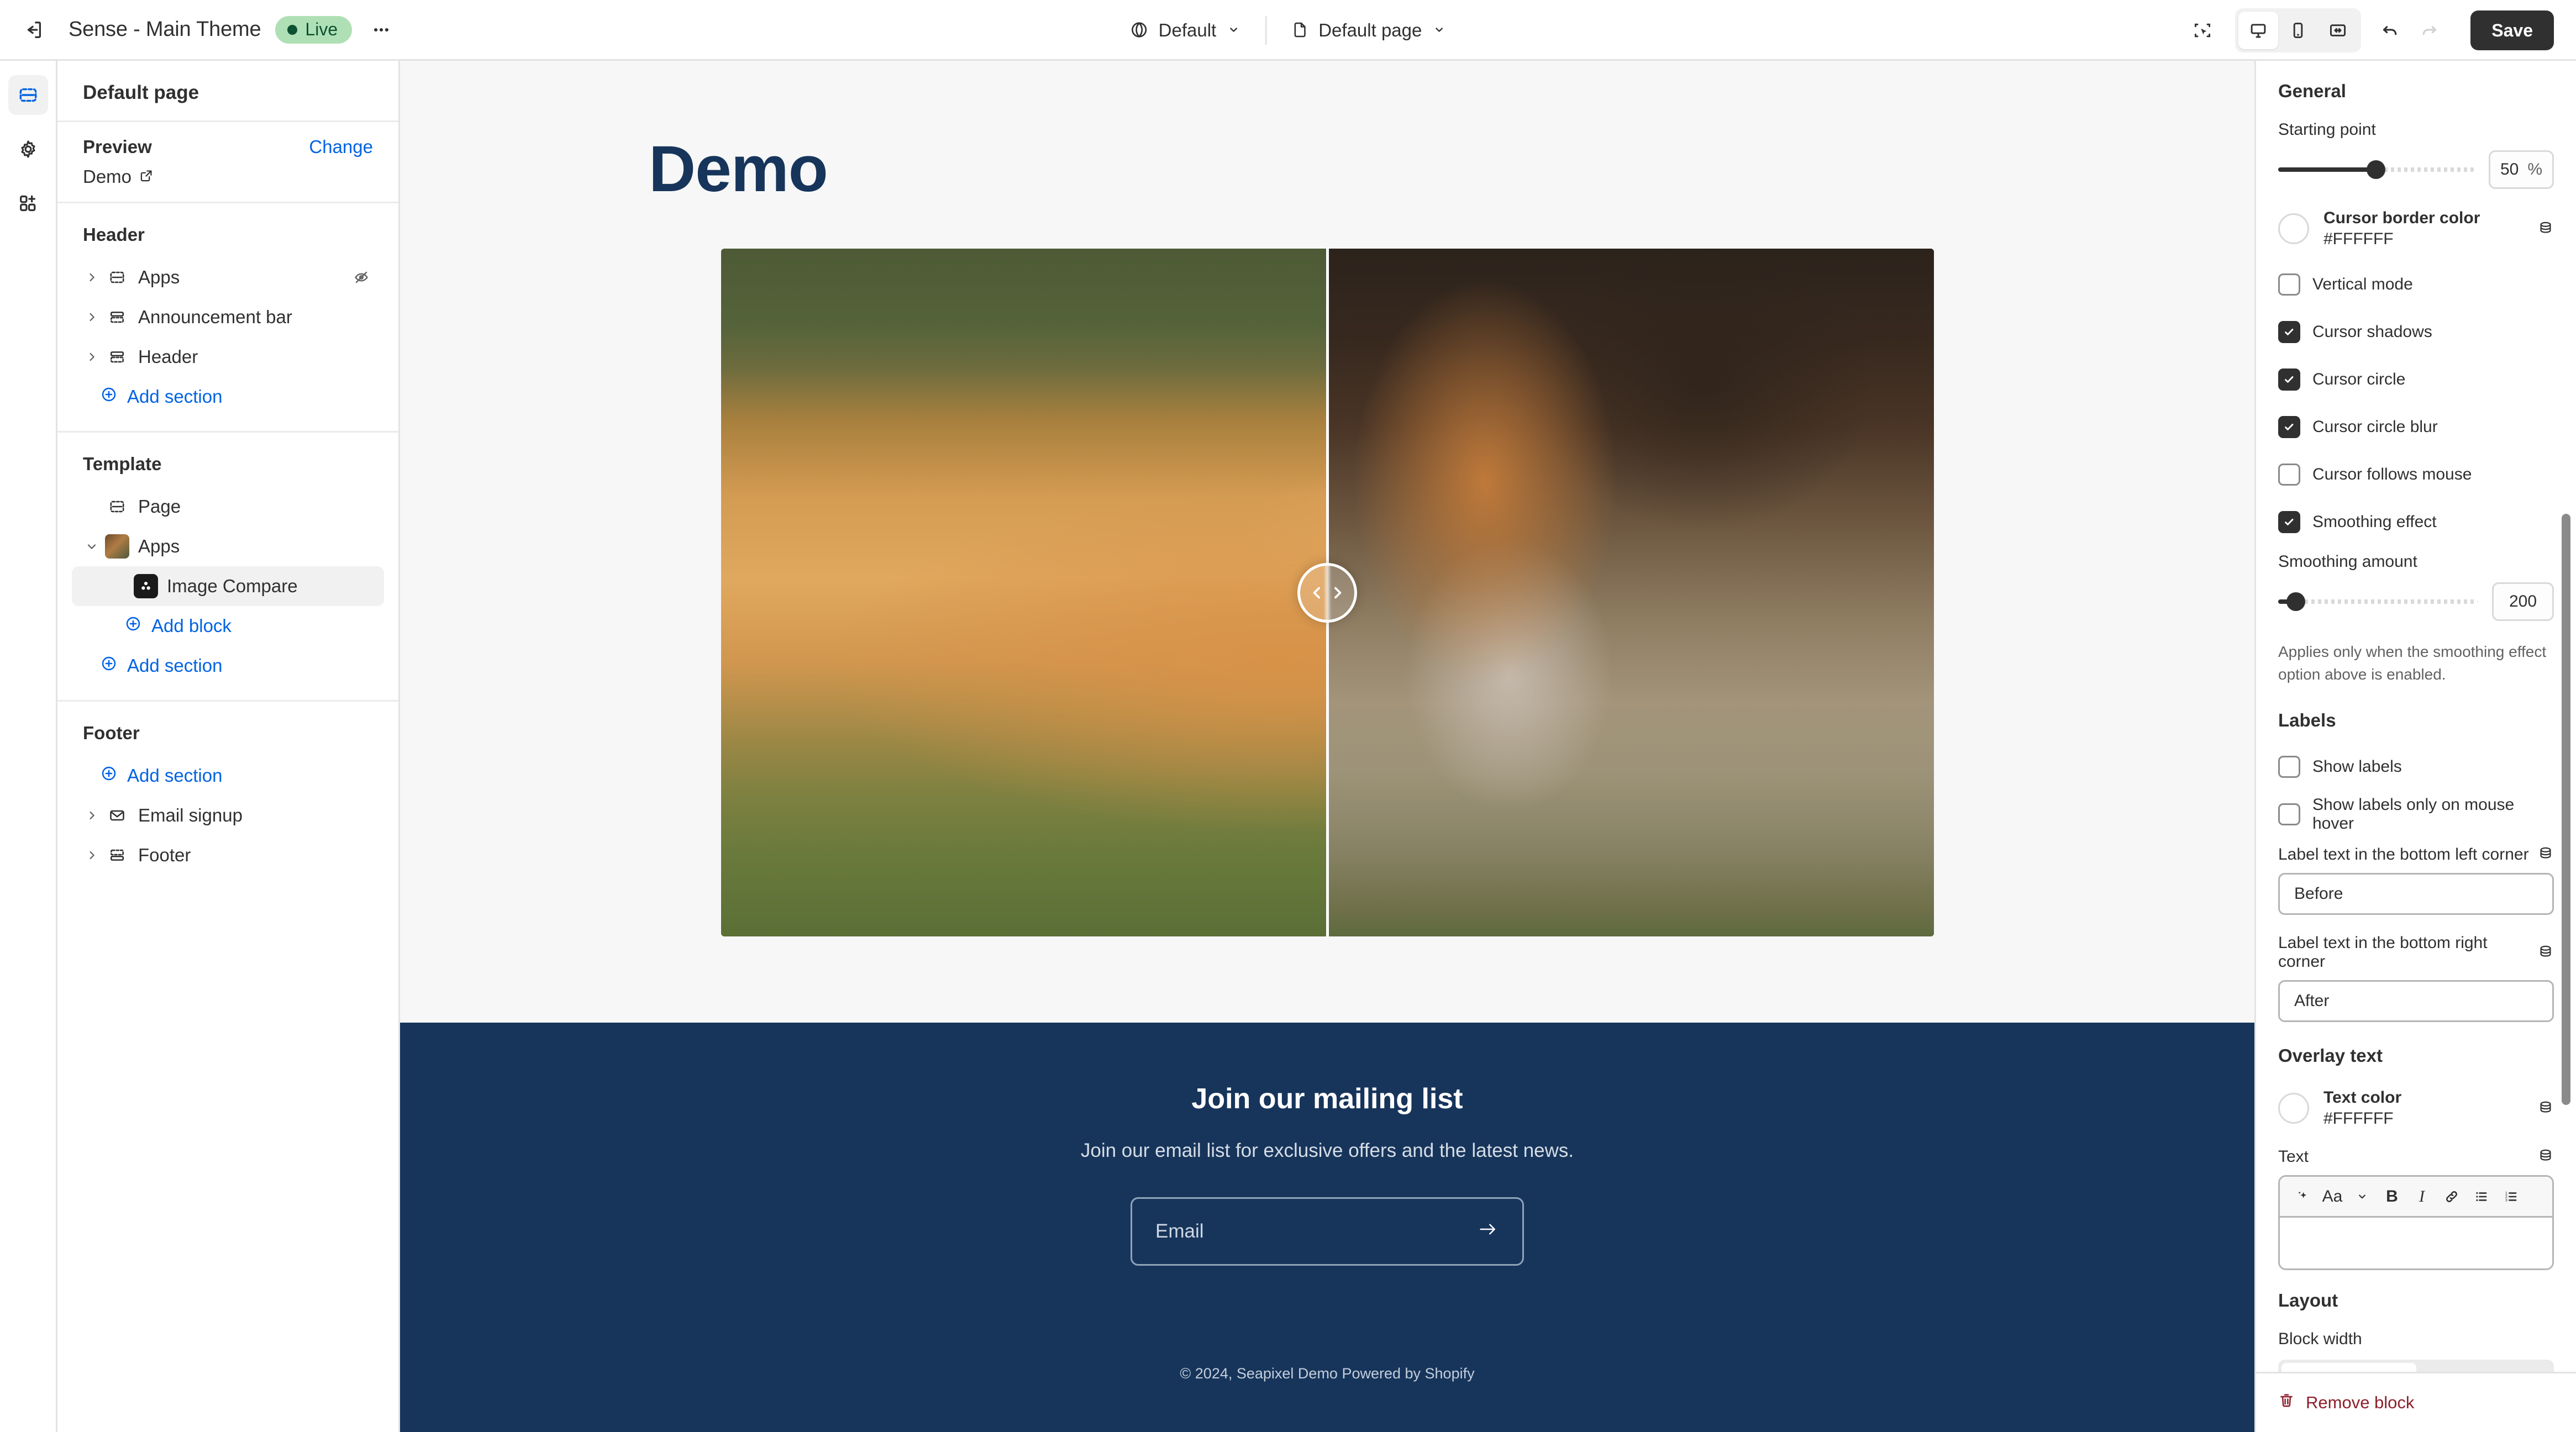 This screenshot has height=1432, width=2576. I want to click on overlay-text-color-row: Text color #FFFFFF, so click(2416, 1108).